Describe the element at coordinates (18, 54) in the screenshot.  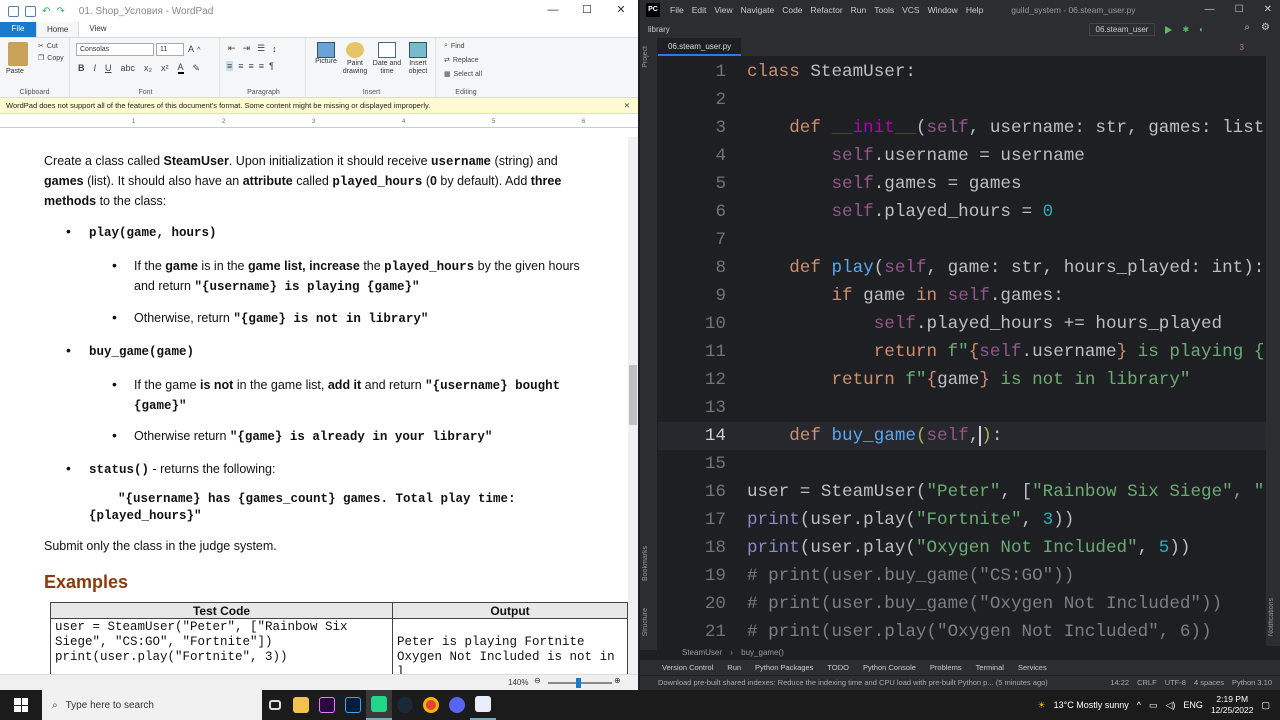
I see `paste-icon` at that location.